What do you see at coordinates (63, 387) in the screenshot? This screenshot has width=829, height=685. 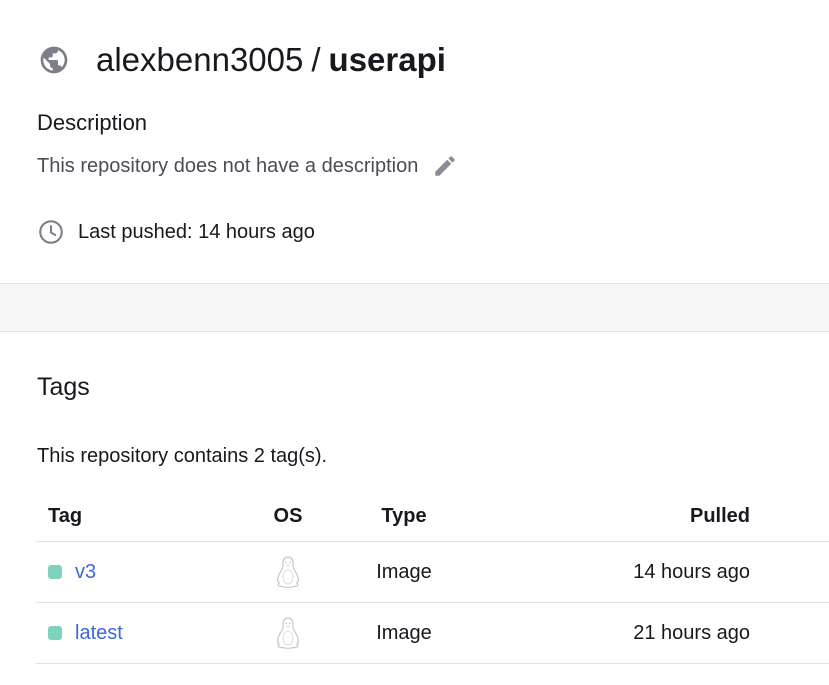 I see `tags-heading: Tags` at bounding box center [63, 387].